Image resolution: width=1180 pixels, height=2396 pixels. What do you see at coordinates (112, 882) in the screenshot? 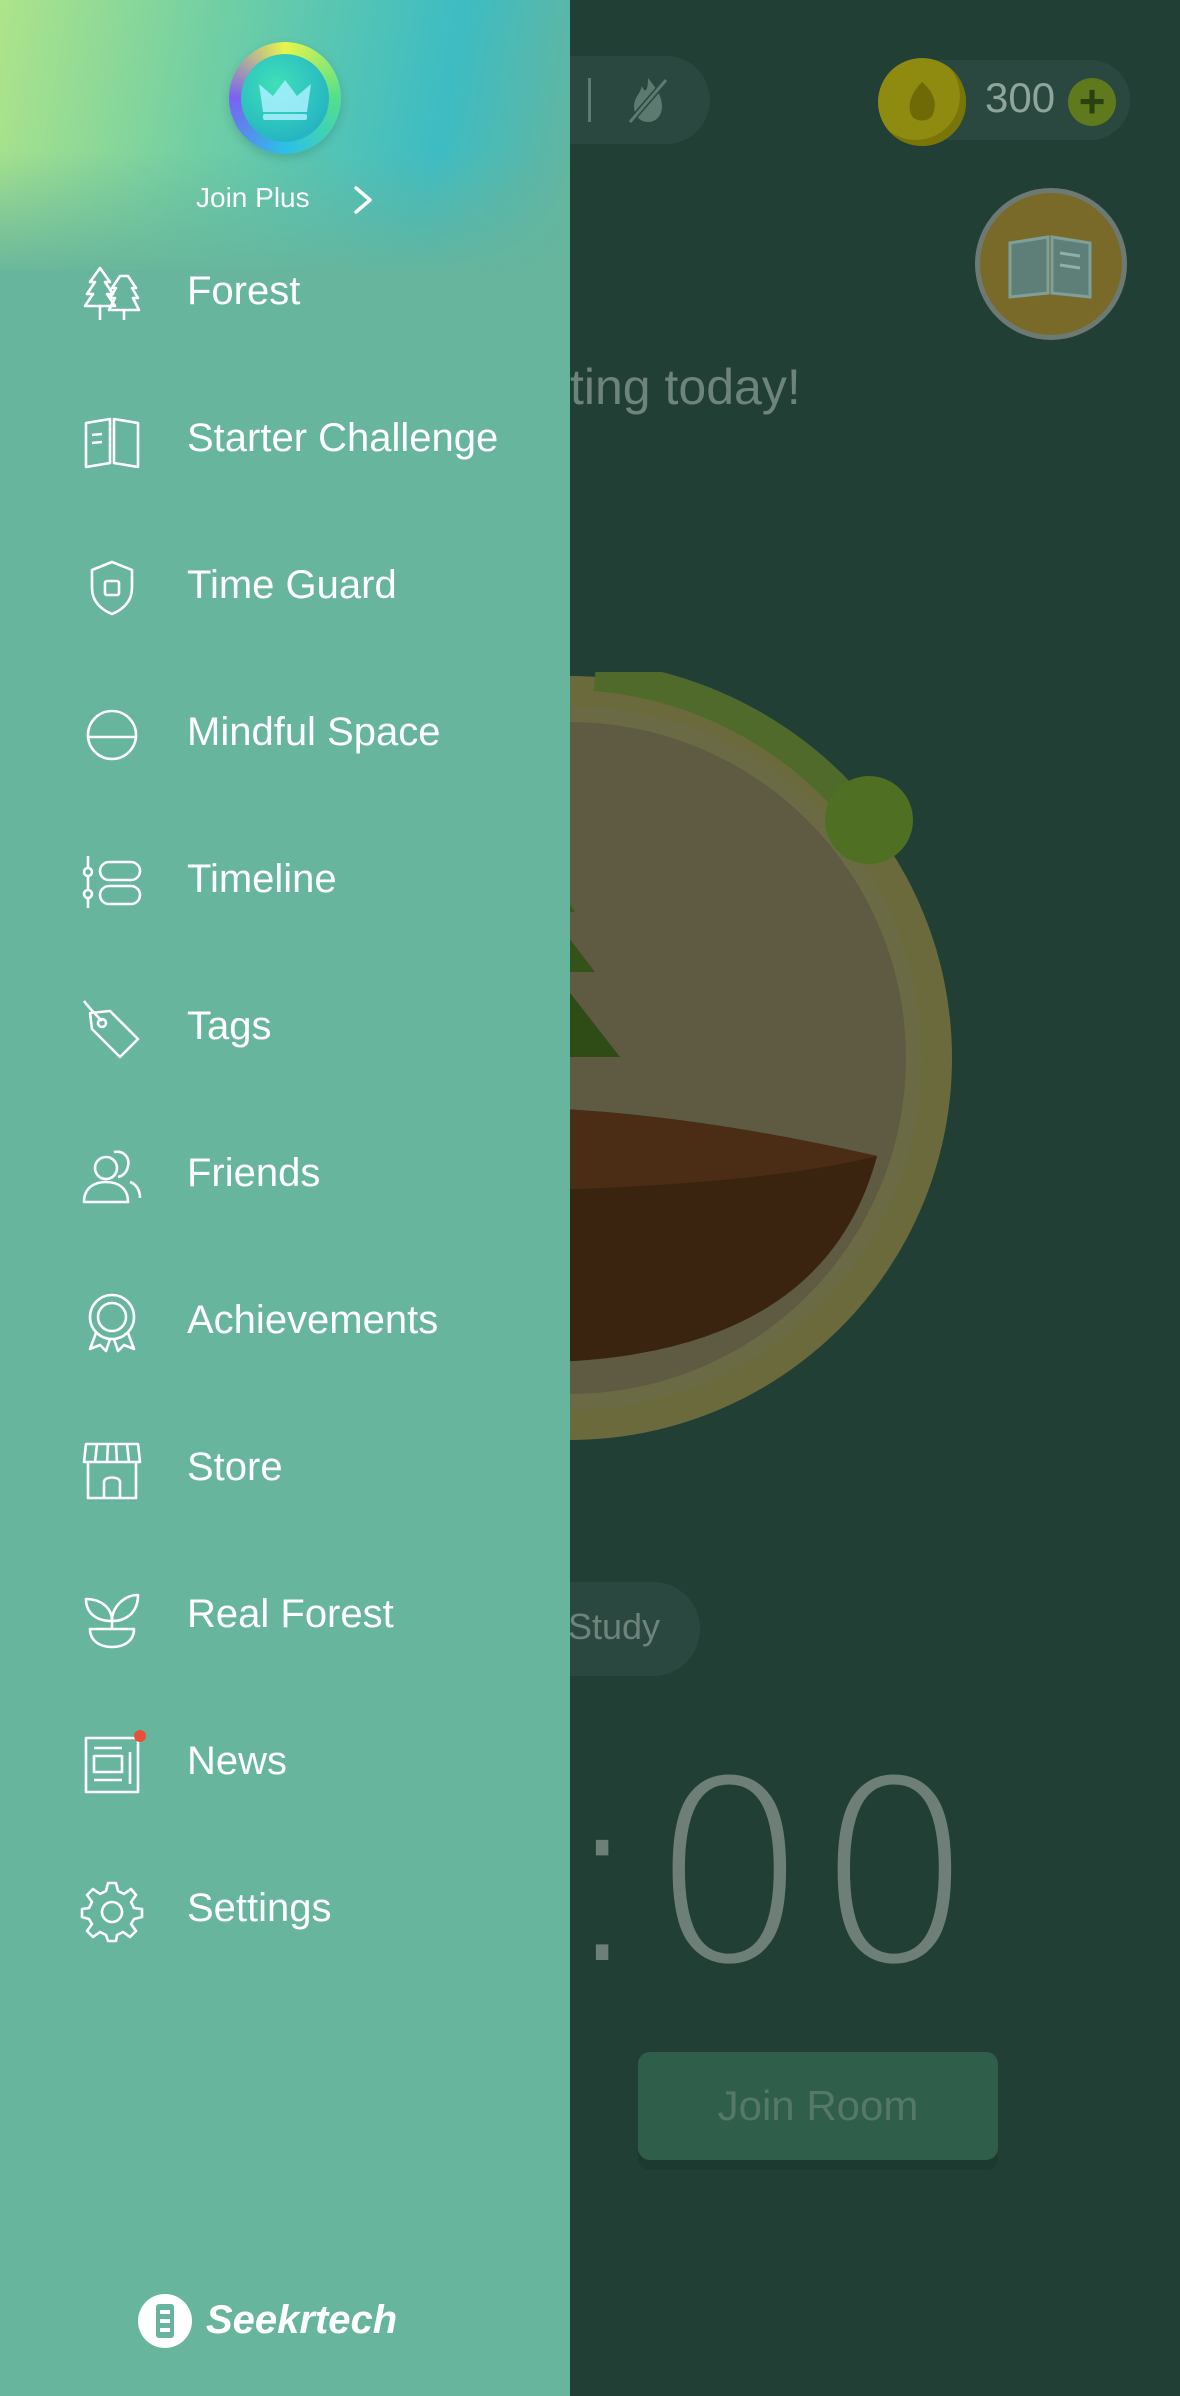
I see `timeline-icon` at bounding box center [112, 882].